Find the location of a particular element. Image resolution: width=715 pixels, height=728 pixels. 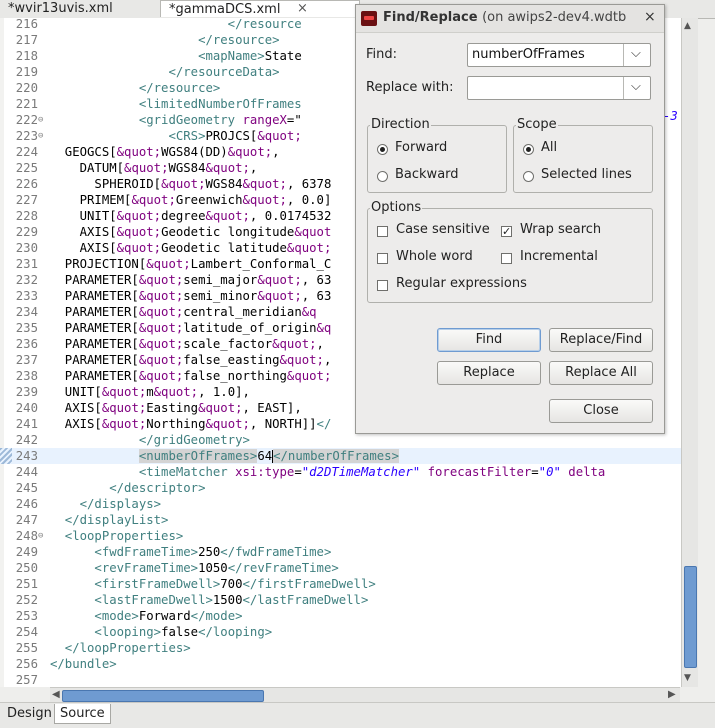

code-line: 243 <numberOfFrames>64</numberOfFrames> is located at coordinates (340, 456).